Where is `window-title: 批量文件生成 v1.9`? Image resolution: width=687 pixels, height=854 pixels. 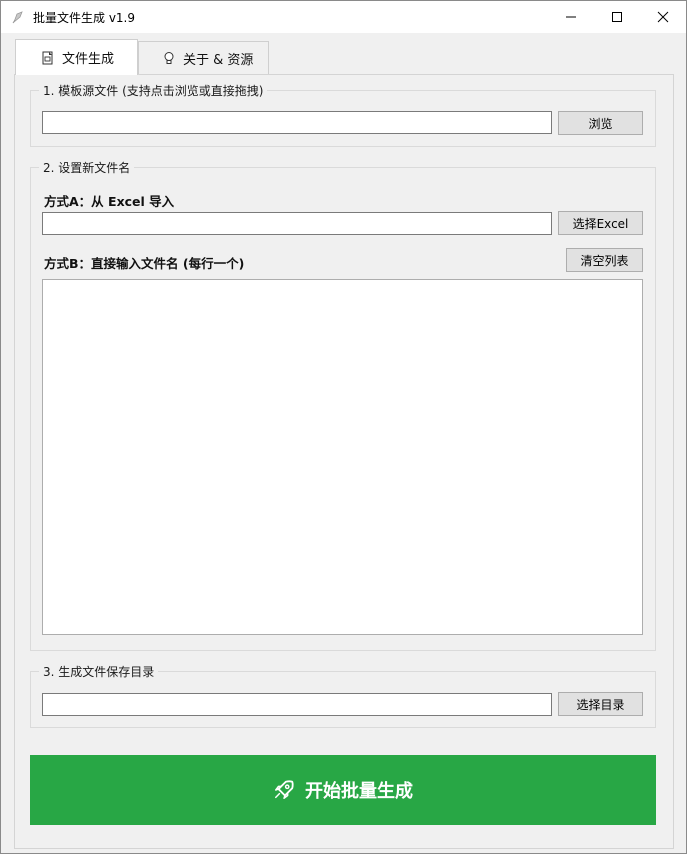 window-title: 批量文件生成 v1.9 is located at coordinates (84, 18).